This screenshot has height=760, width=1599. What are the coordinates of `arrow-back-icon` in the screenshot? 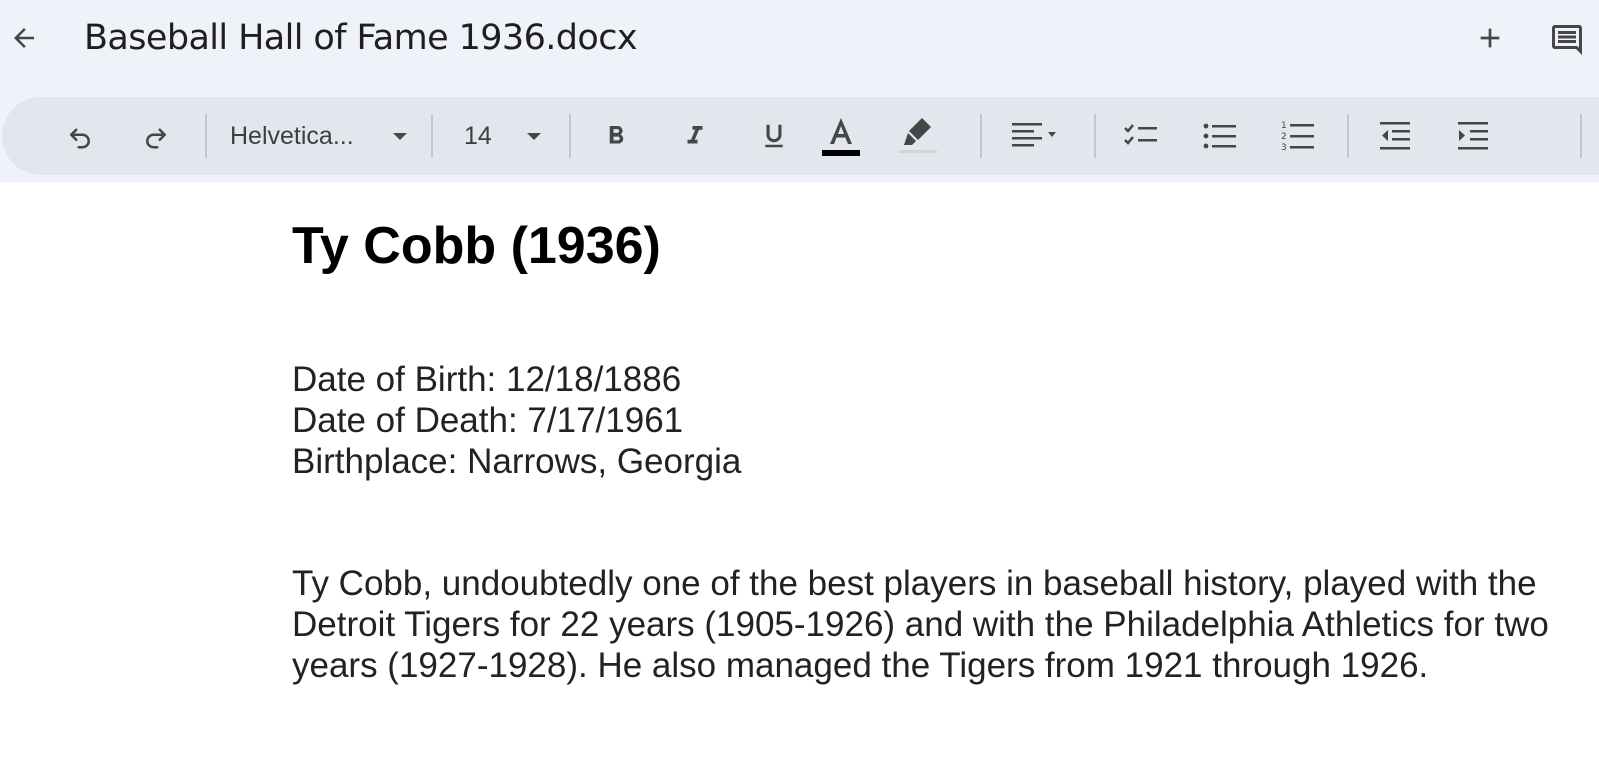 It's located at (24, 38).